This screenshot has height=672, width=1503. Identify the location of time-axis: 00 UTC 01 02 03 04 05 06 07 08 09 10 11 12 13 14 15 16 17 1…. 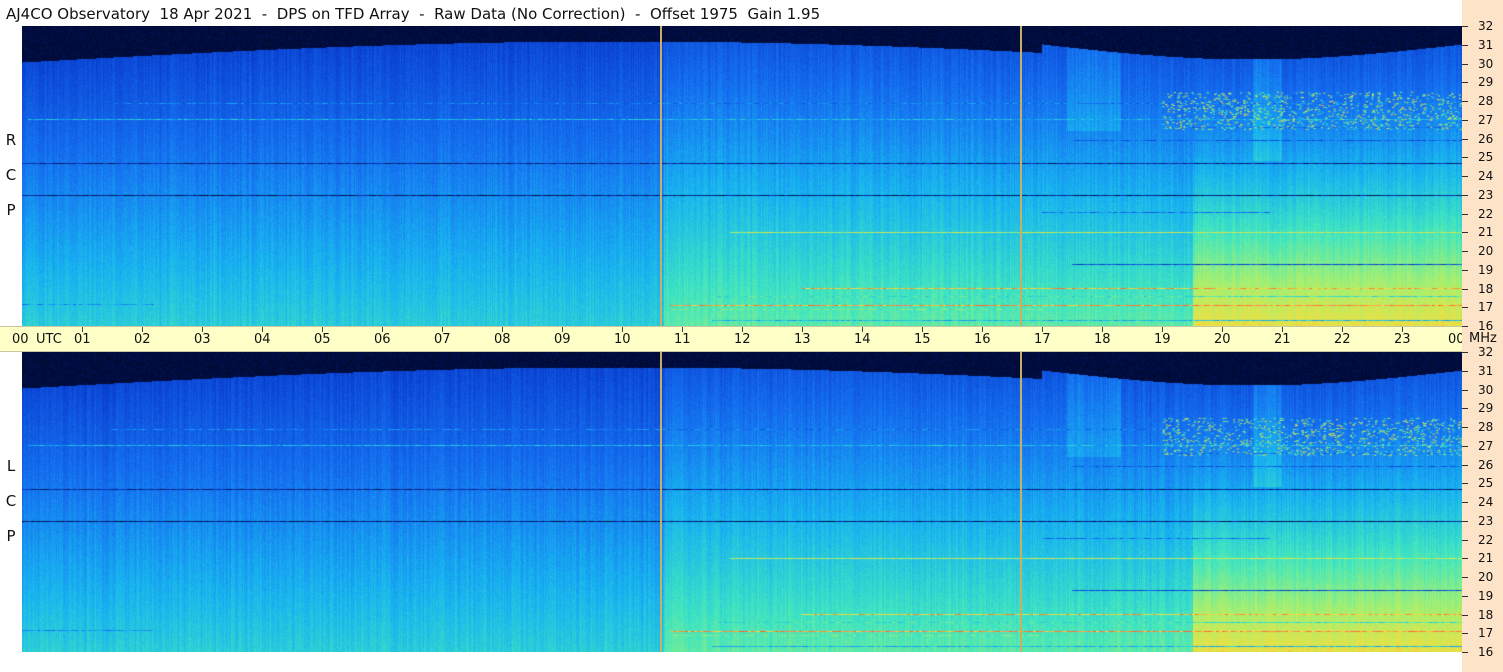
(732, 339).